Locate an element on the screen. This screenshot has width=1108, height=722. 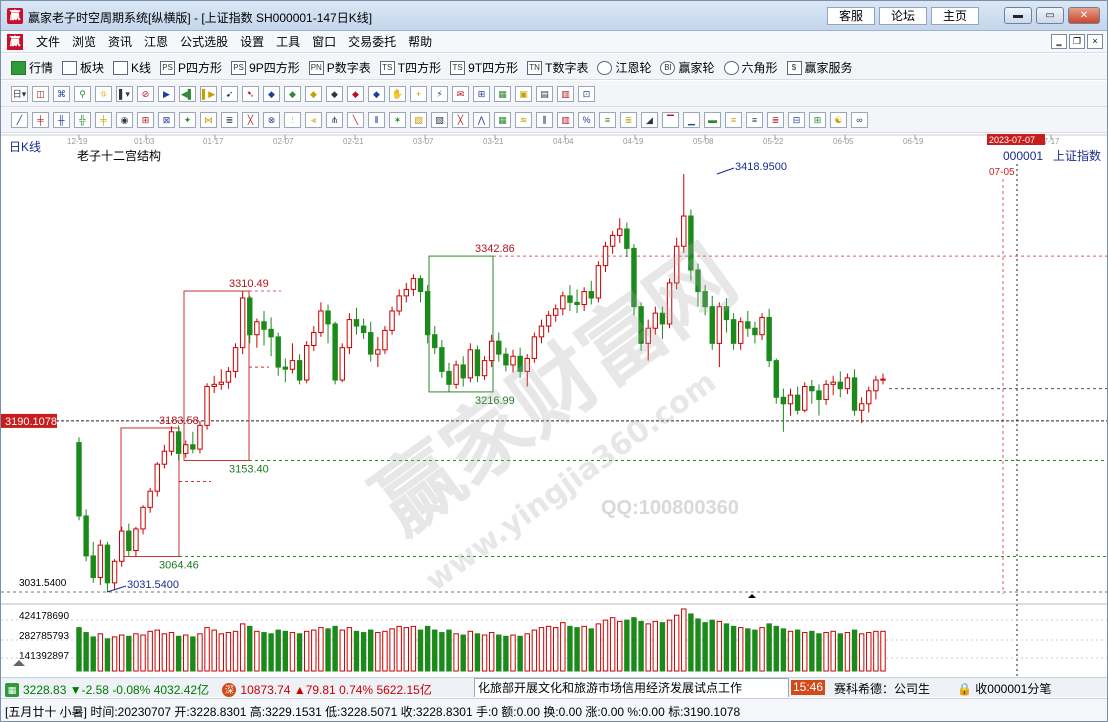
toolbar-item-10: BI 赢家轮 is located at coordinates (687, 67).